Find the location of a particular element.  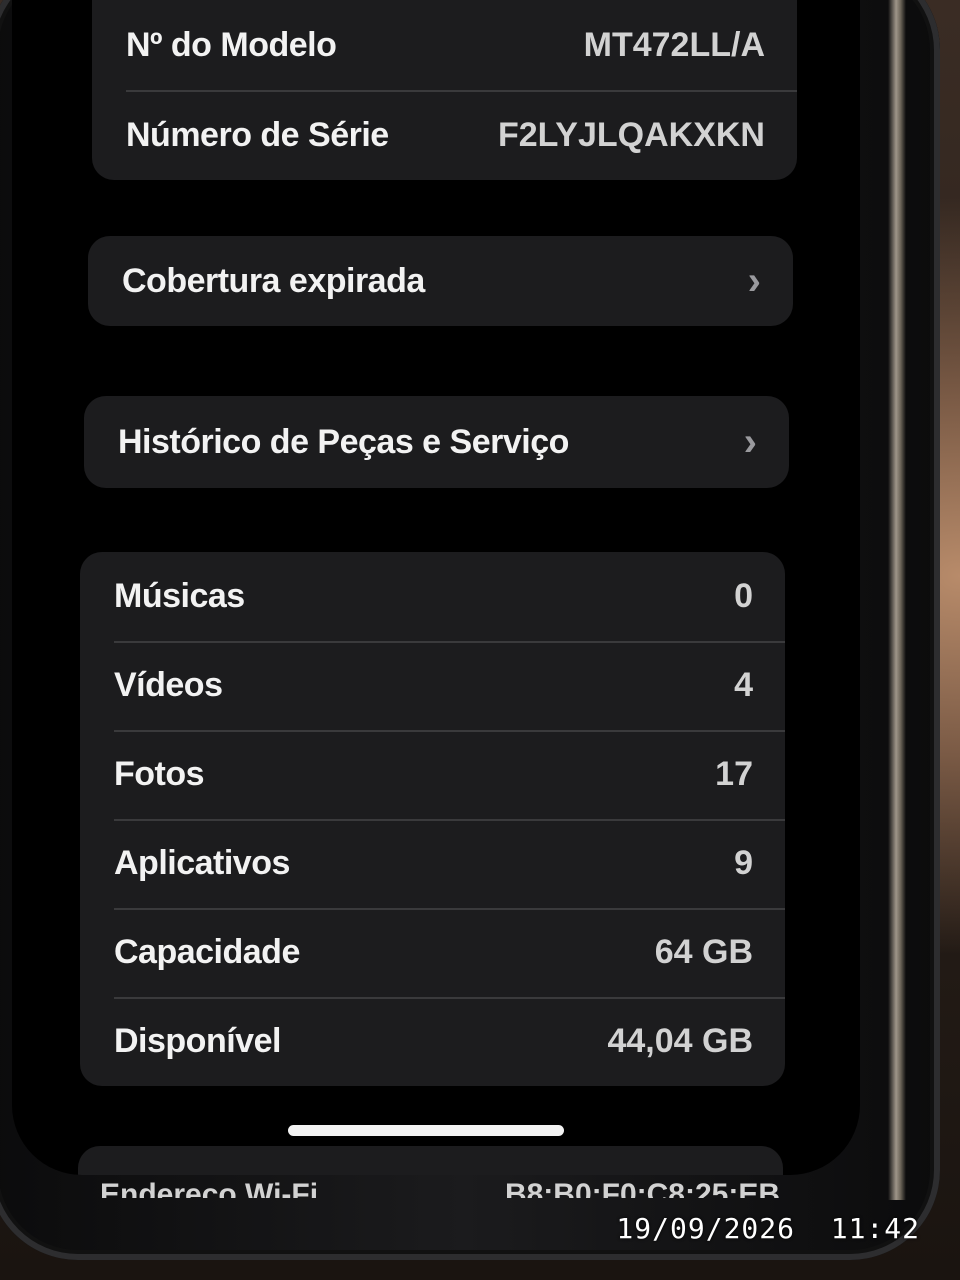

serial-number-row: Número de Série F2LYJLQAKXKN is located at coordinates (444, 135).